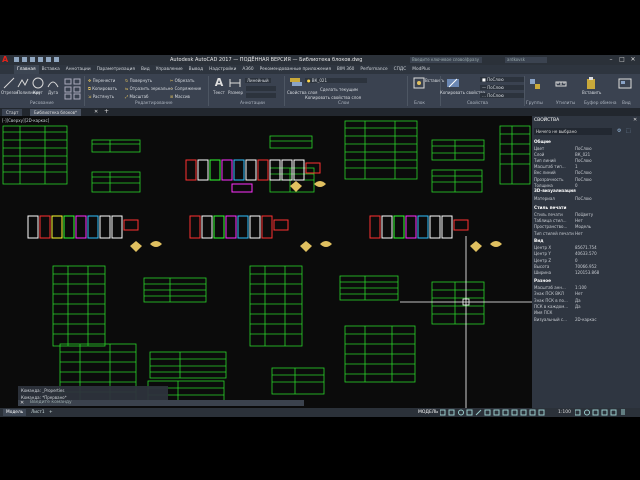  Describe the element at coordinates (565, 103) in the screenshot. I see `panel-title-utilities: Утилиты` at that location.